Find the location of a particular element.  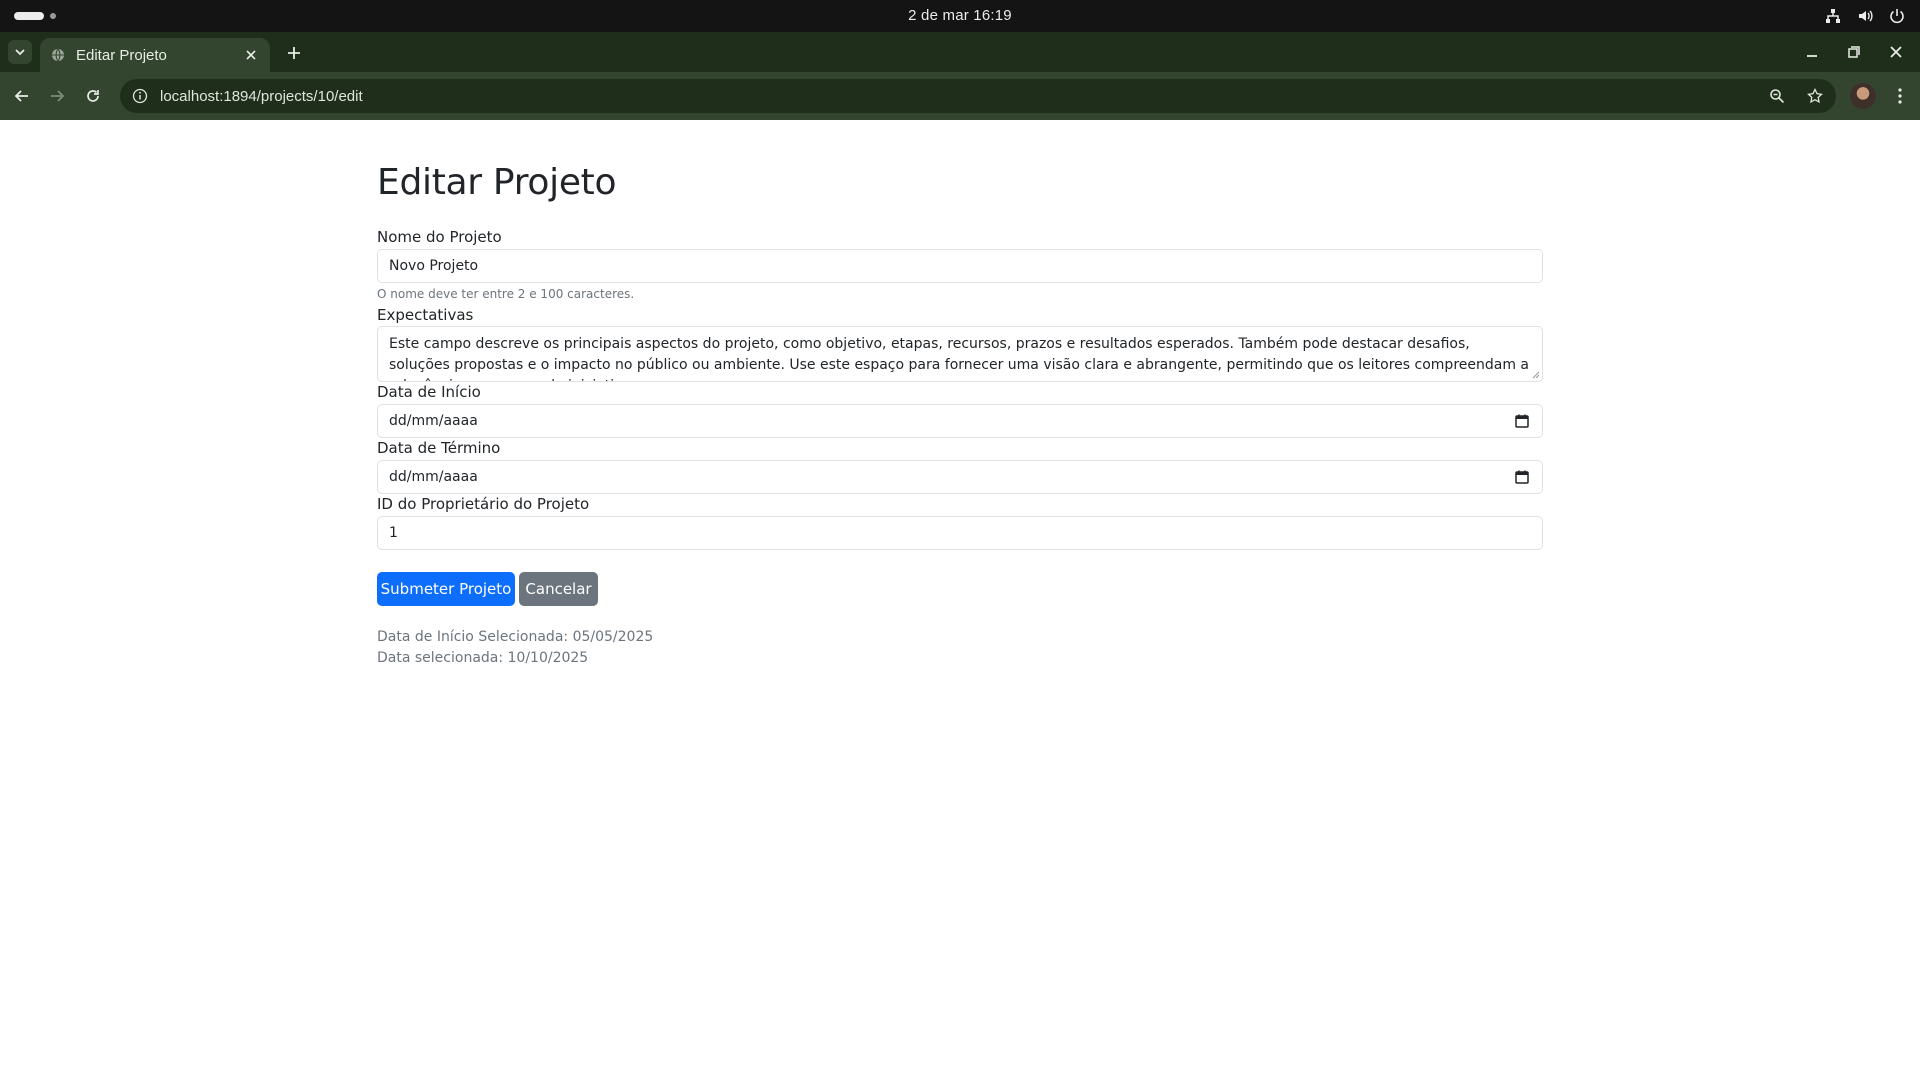

expectations-label: Expectativas is located at coordinates (425, 315).